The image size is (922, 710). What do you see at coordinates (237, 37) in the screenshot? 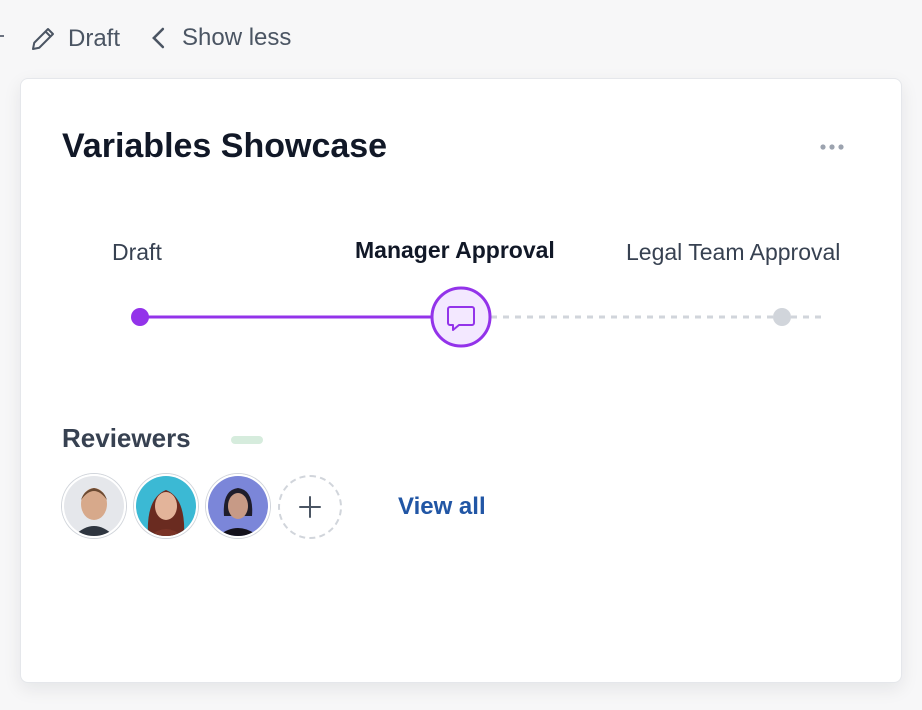
I see `show-less-label: Show less` at bounding box center [237, 37].